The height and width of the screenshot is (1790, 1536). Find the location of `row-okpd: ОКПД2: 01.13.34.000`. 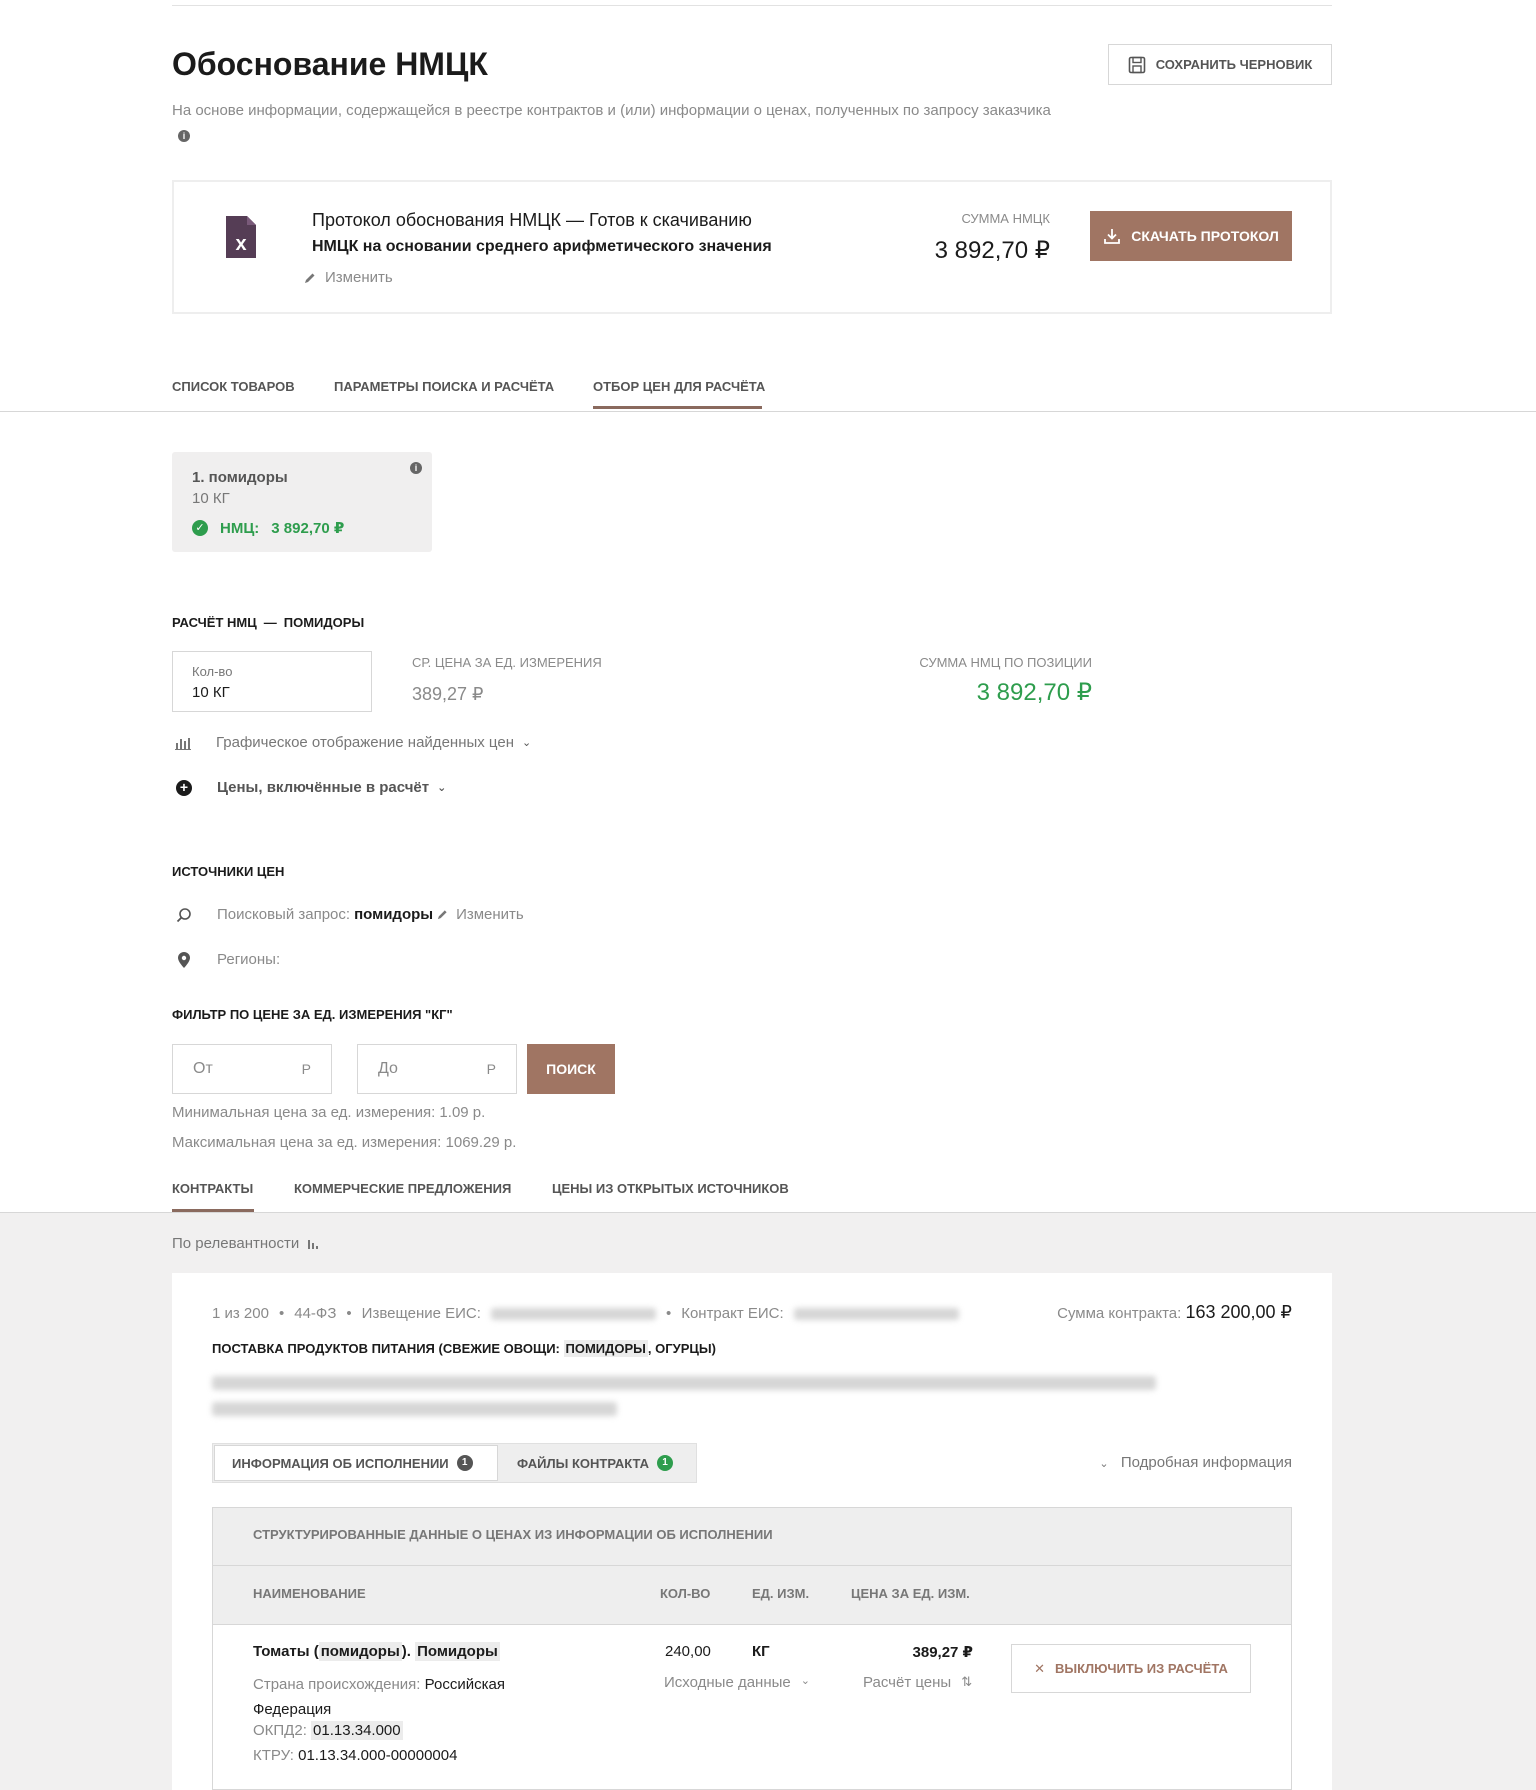

row-okpd: ОКПД2: 01.13.34.000 is located at coordinates (328, 1730).